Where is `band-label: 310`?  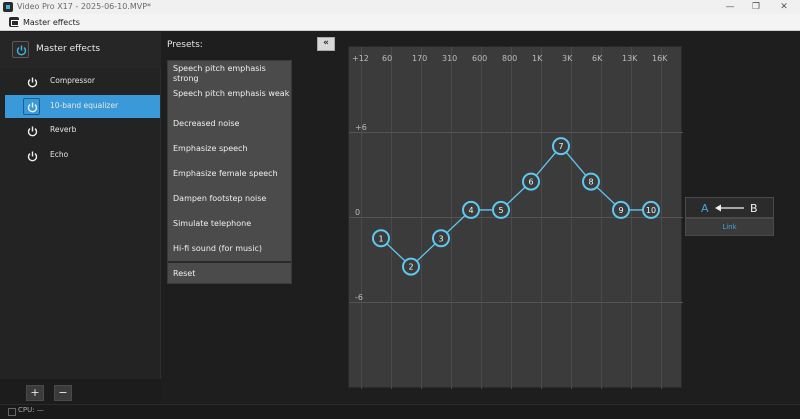 band-label: 310 is located at coordinates (449, 58).